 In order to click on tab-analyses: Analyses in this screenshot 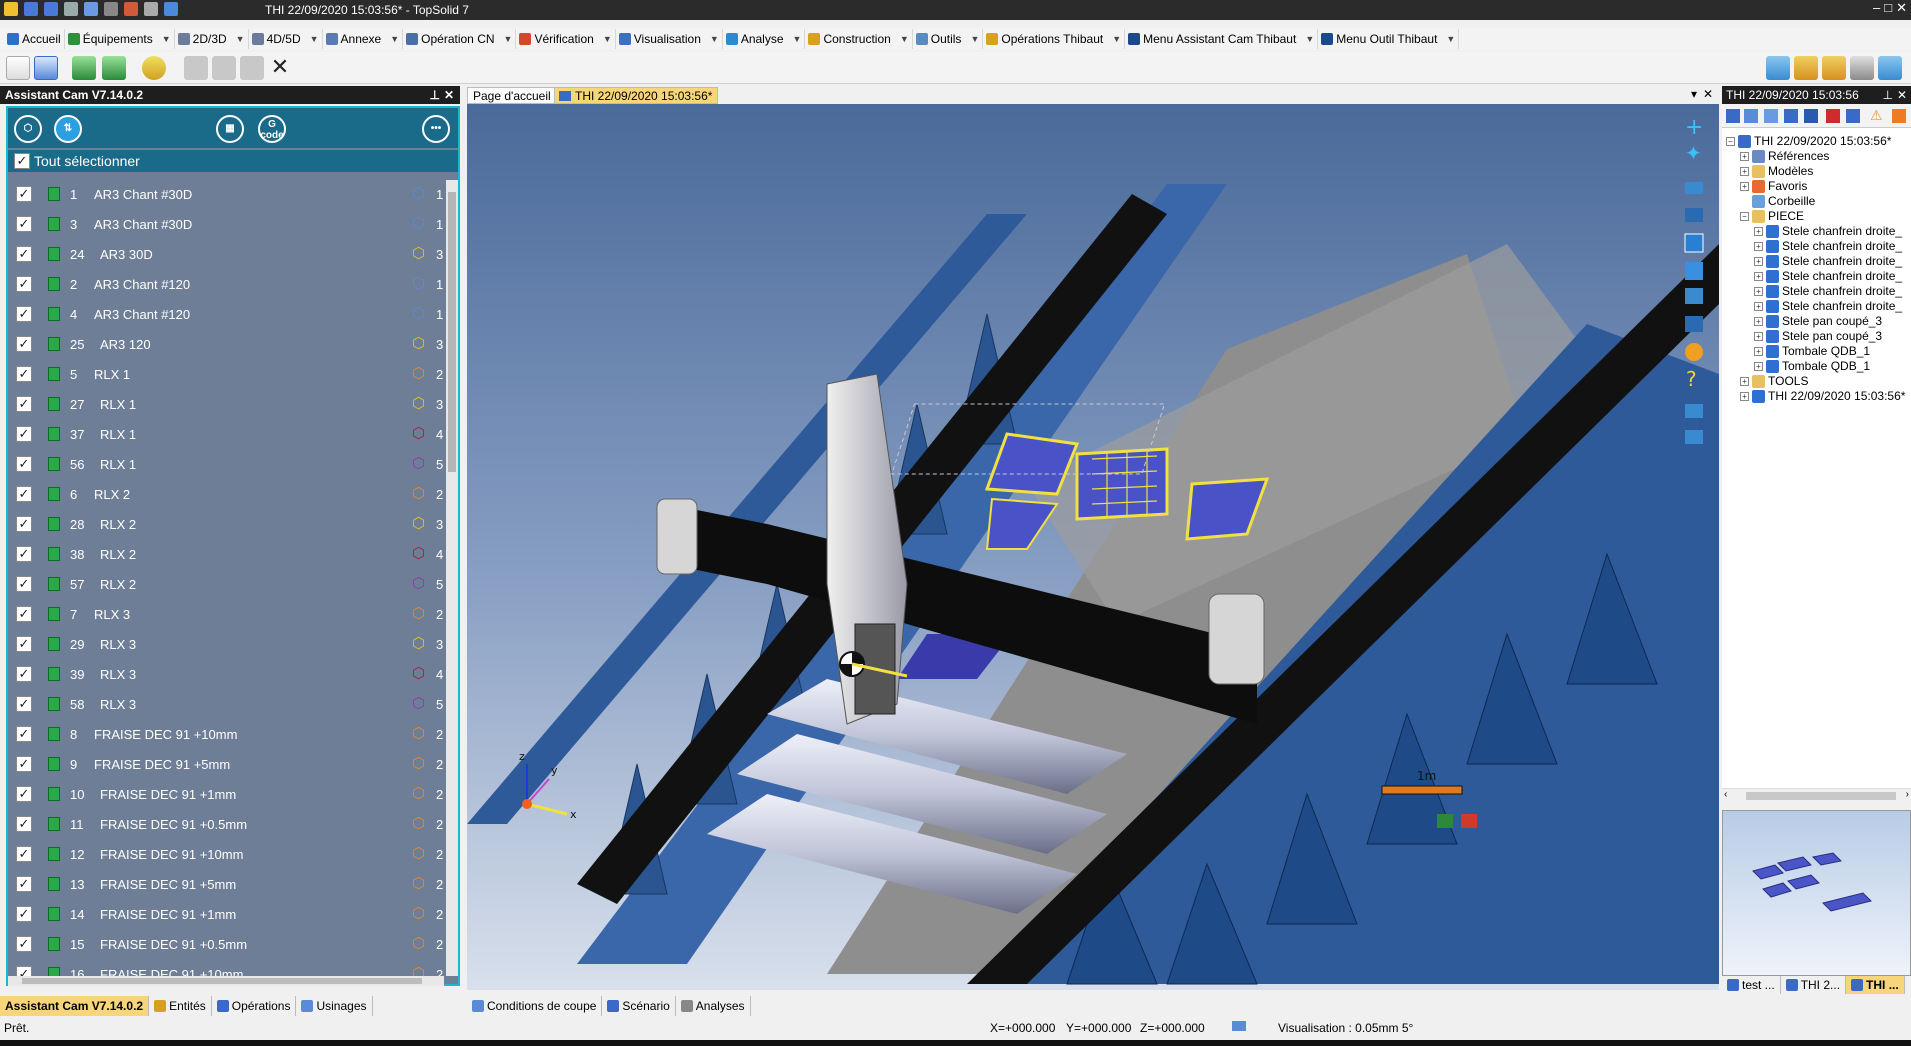, I will do `click(713, 1006)`.